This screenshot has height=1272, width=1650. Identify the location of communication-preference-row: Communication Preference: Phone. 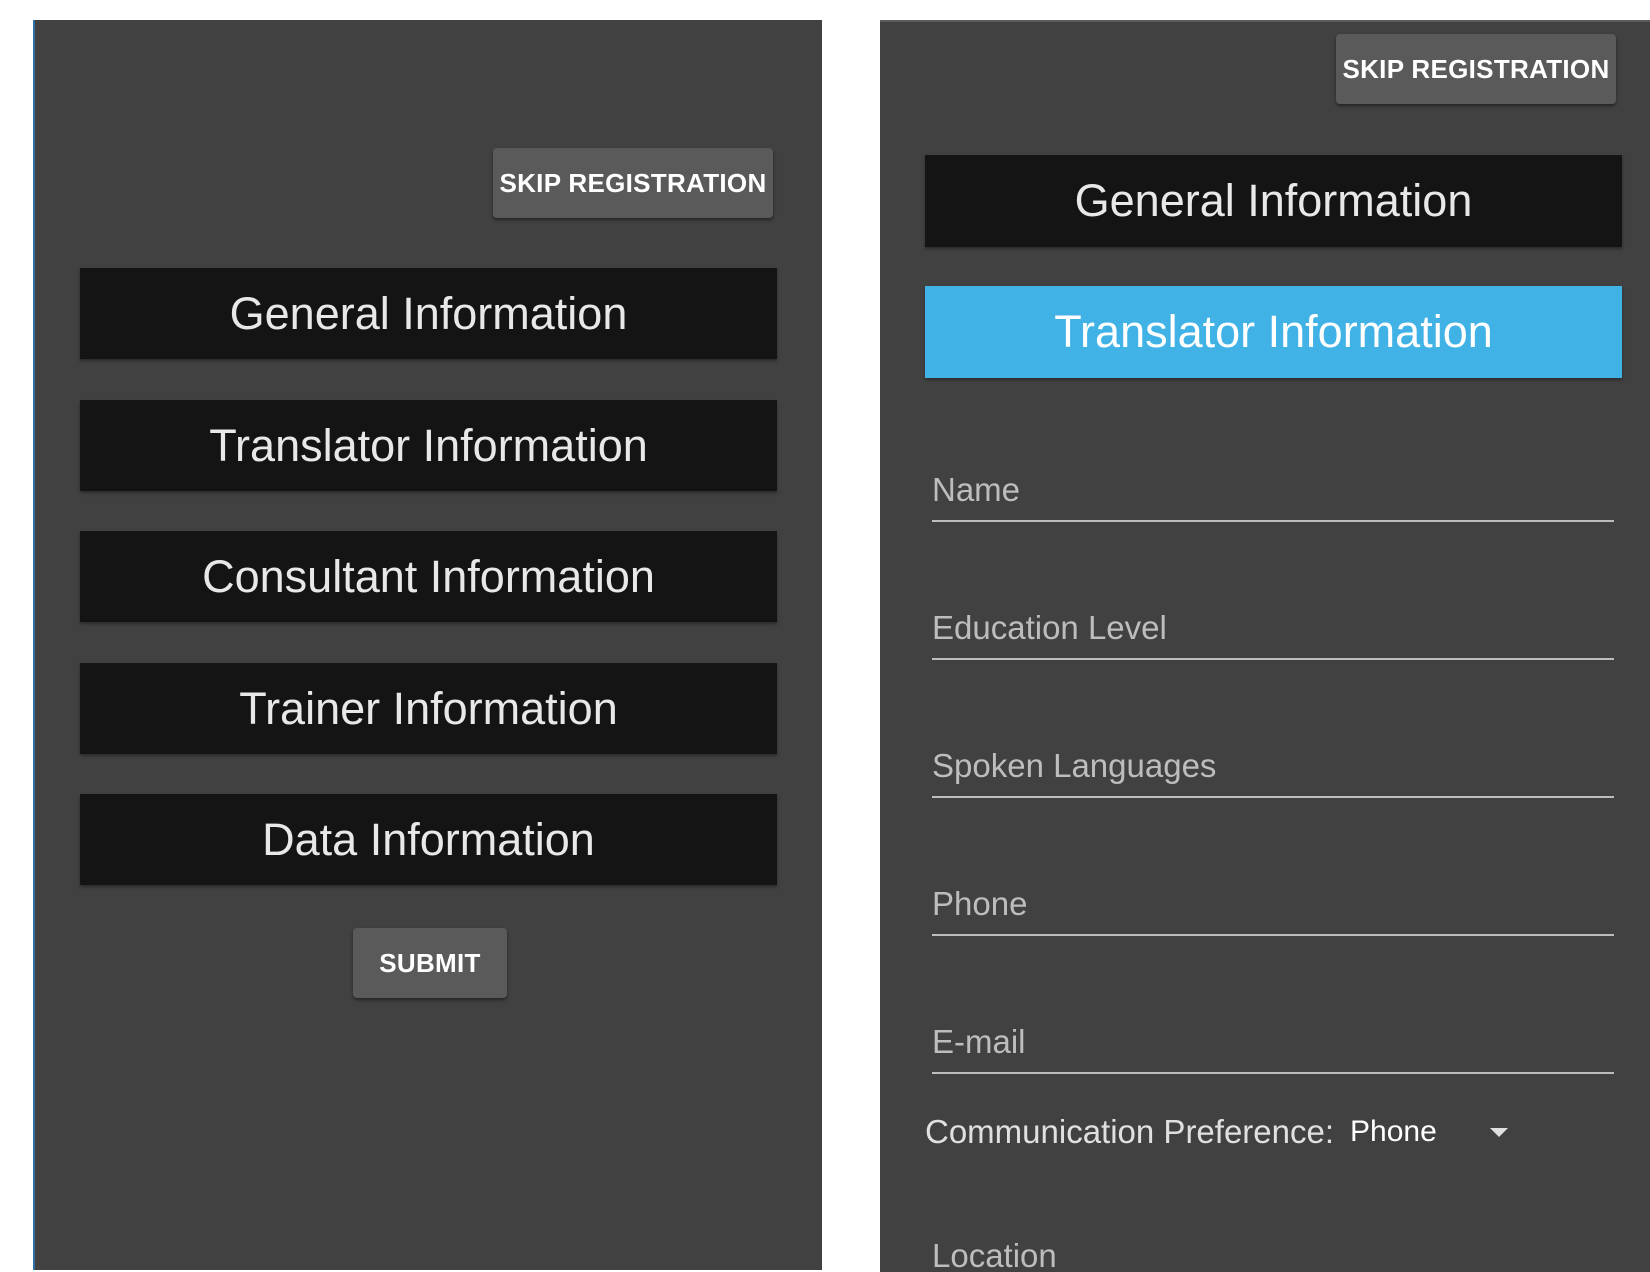
(1217, 1132).